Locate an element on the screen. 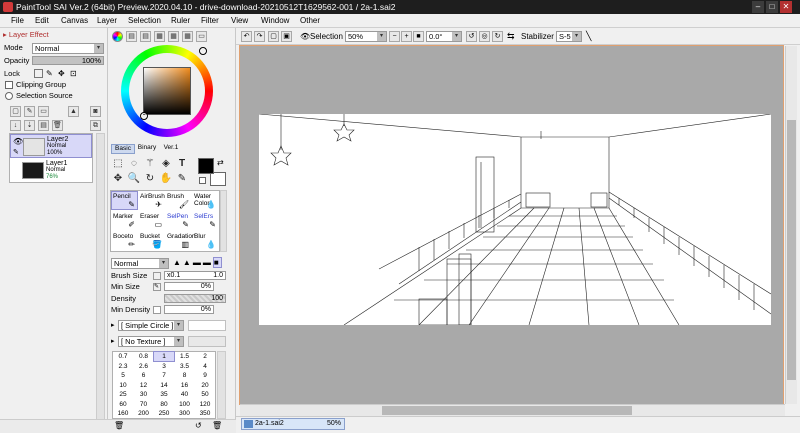 This screenshot has height=433, width=800. size-preset: 30 is located at coordinates (144, 394).